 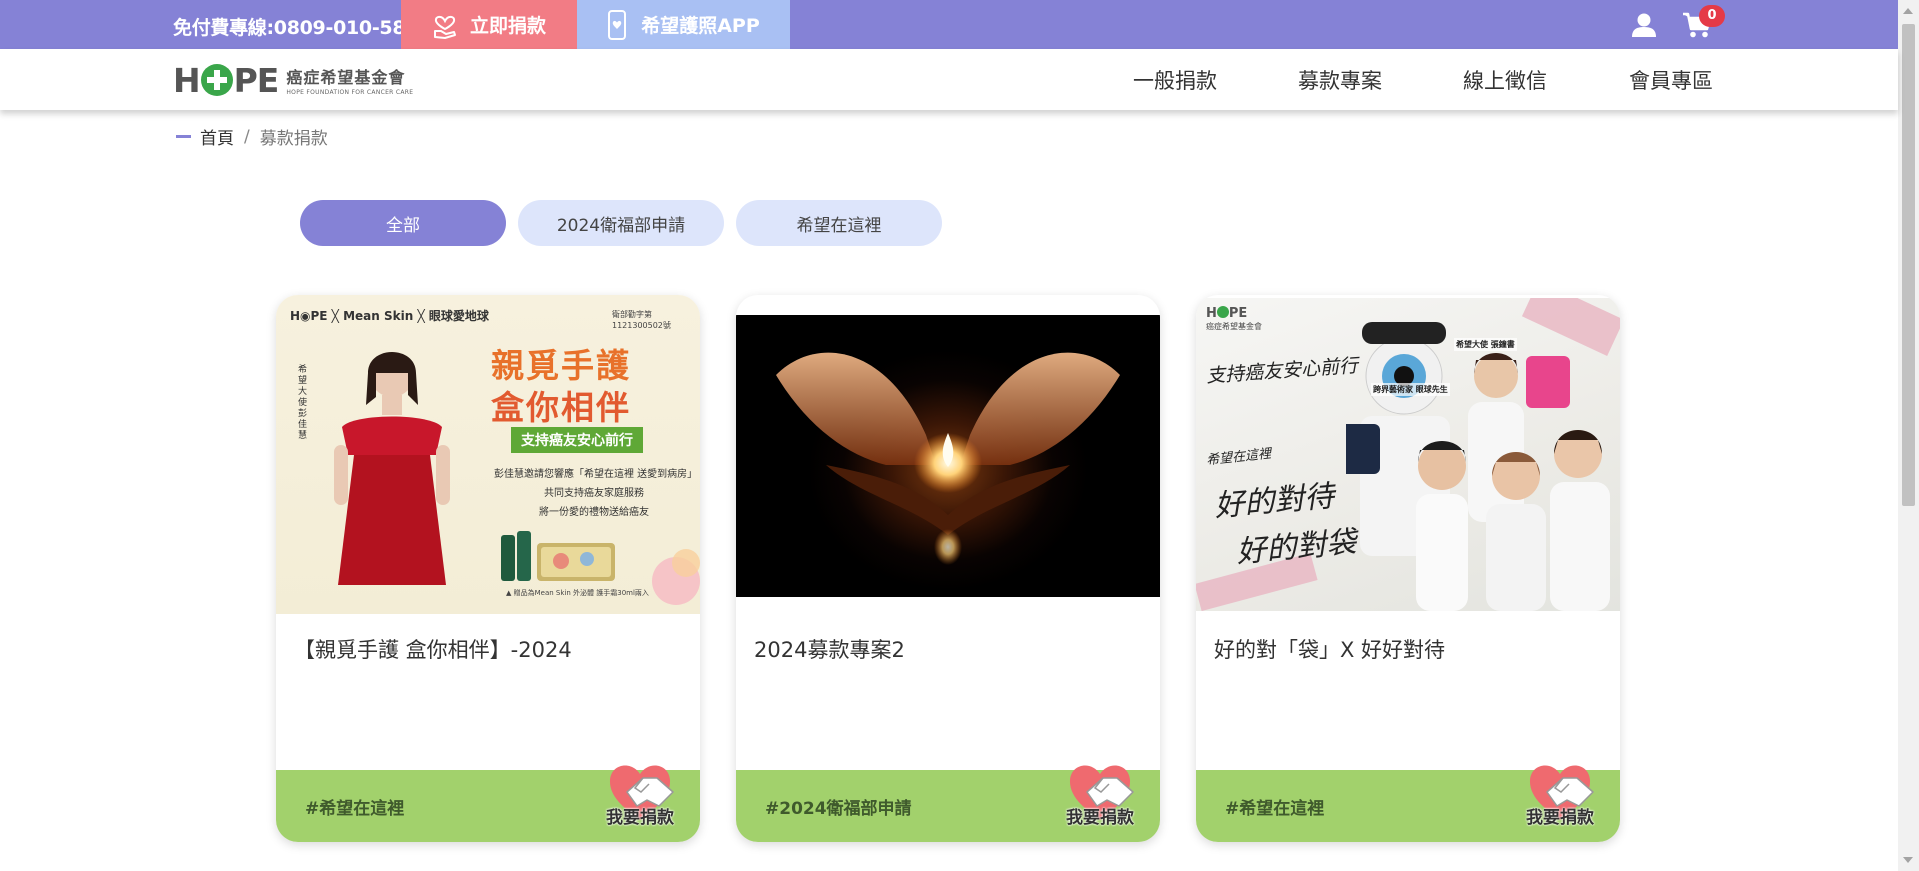 I want to click on breadcrumb-home: 首頁, so click(x=217, y=136).